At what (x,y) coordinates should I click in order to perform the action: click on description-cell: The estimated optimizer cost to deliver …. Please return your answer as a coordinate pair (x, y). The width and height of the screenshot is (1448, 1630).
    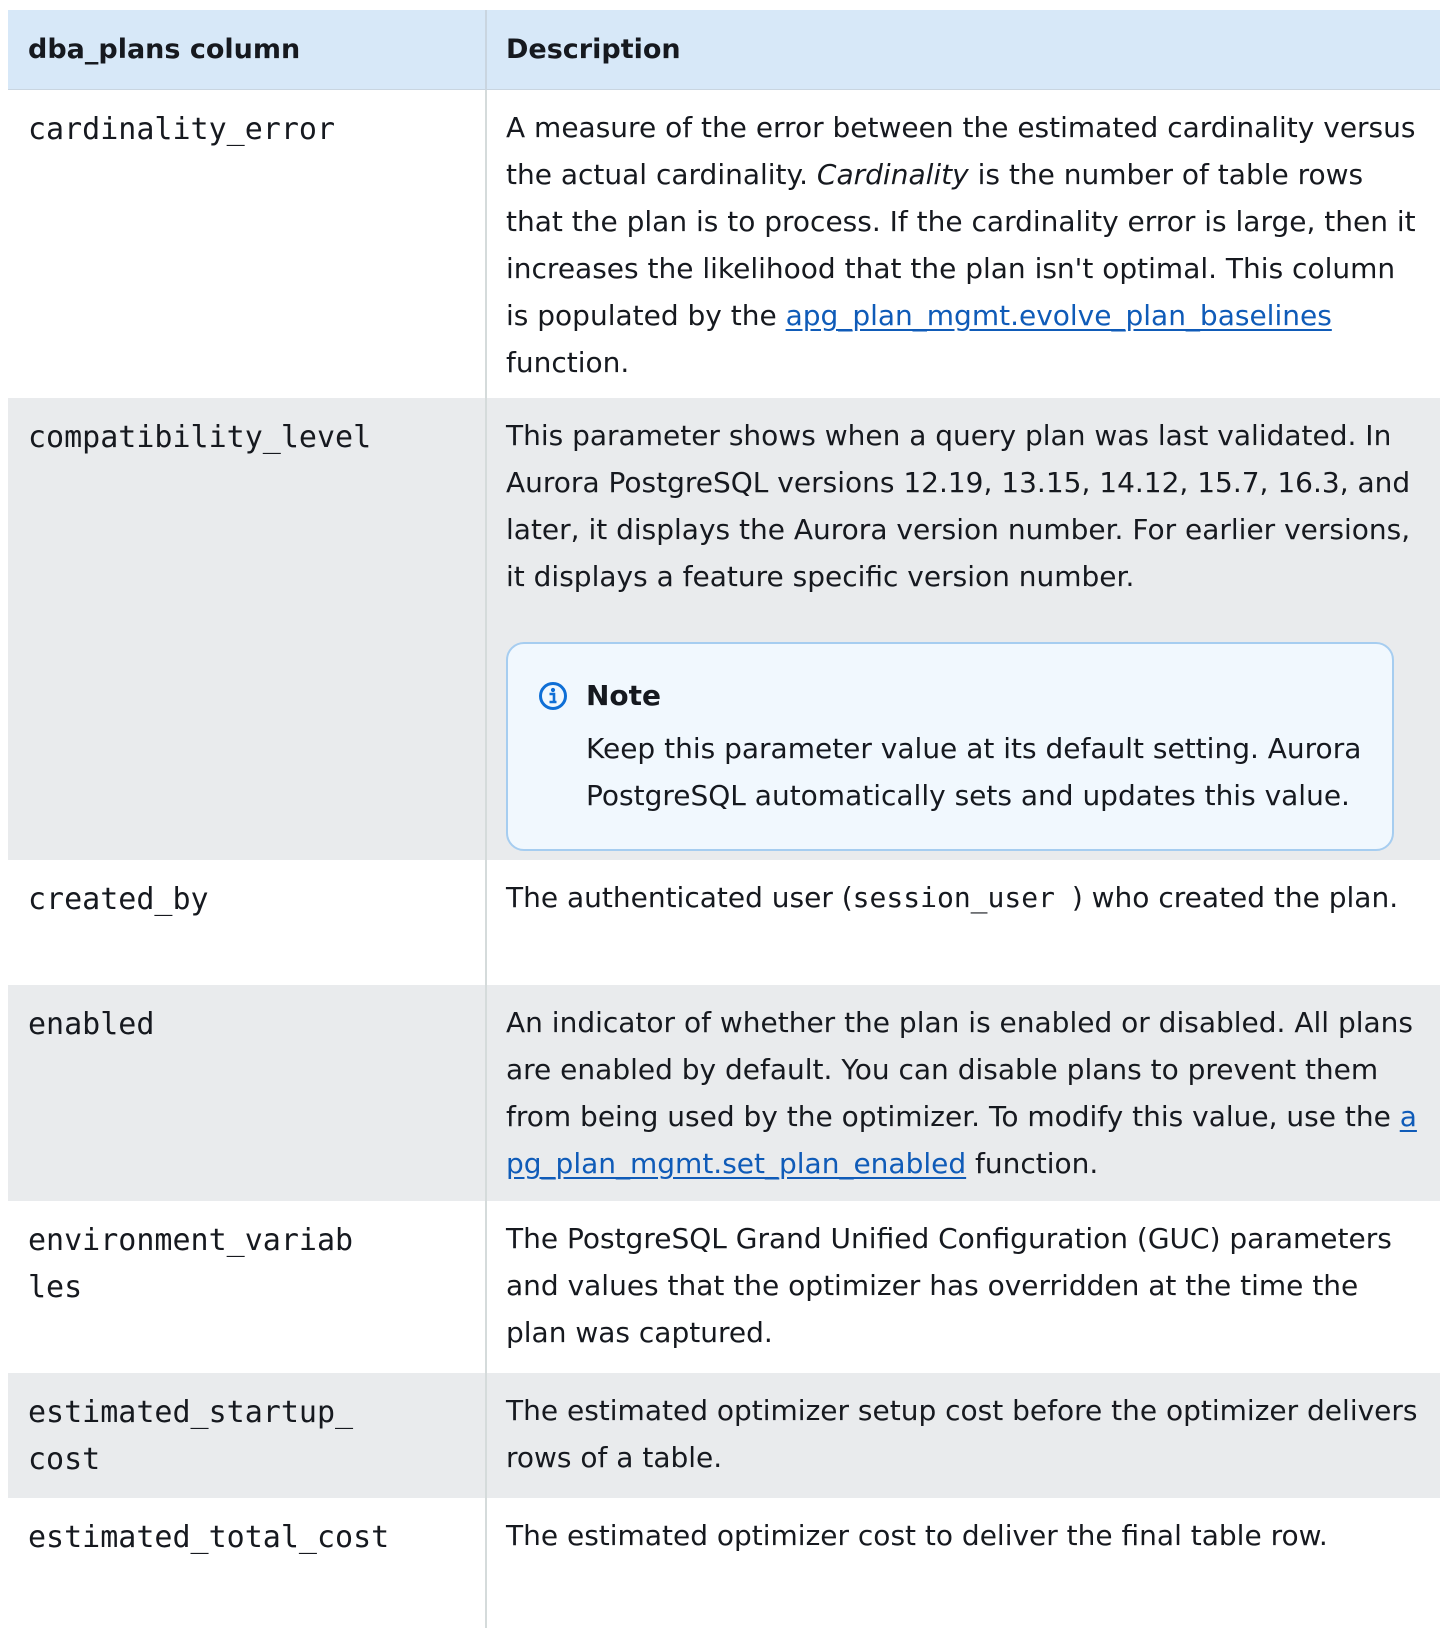
    Looking at the image, I should click on (963, 1563).